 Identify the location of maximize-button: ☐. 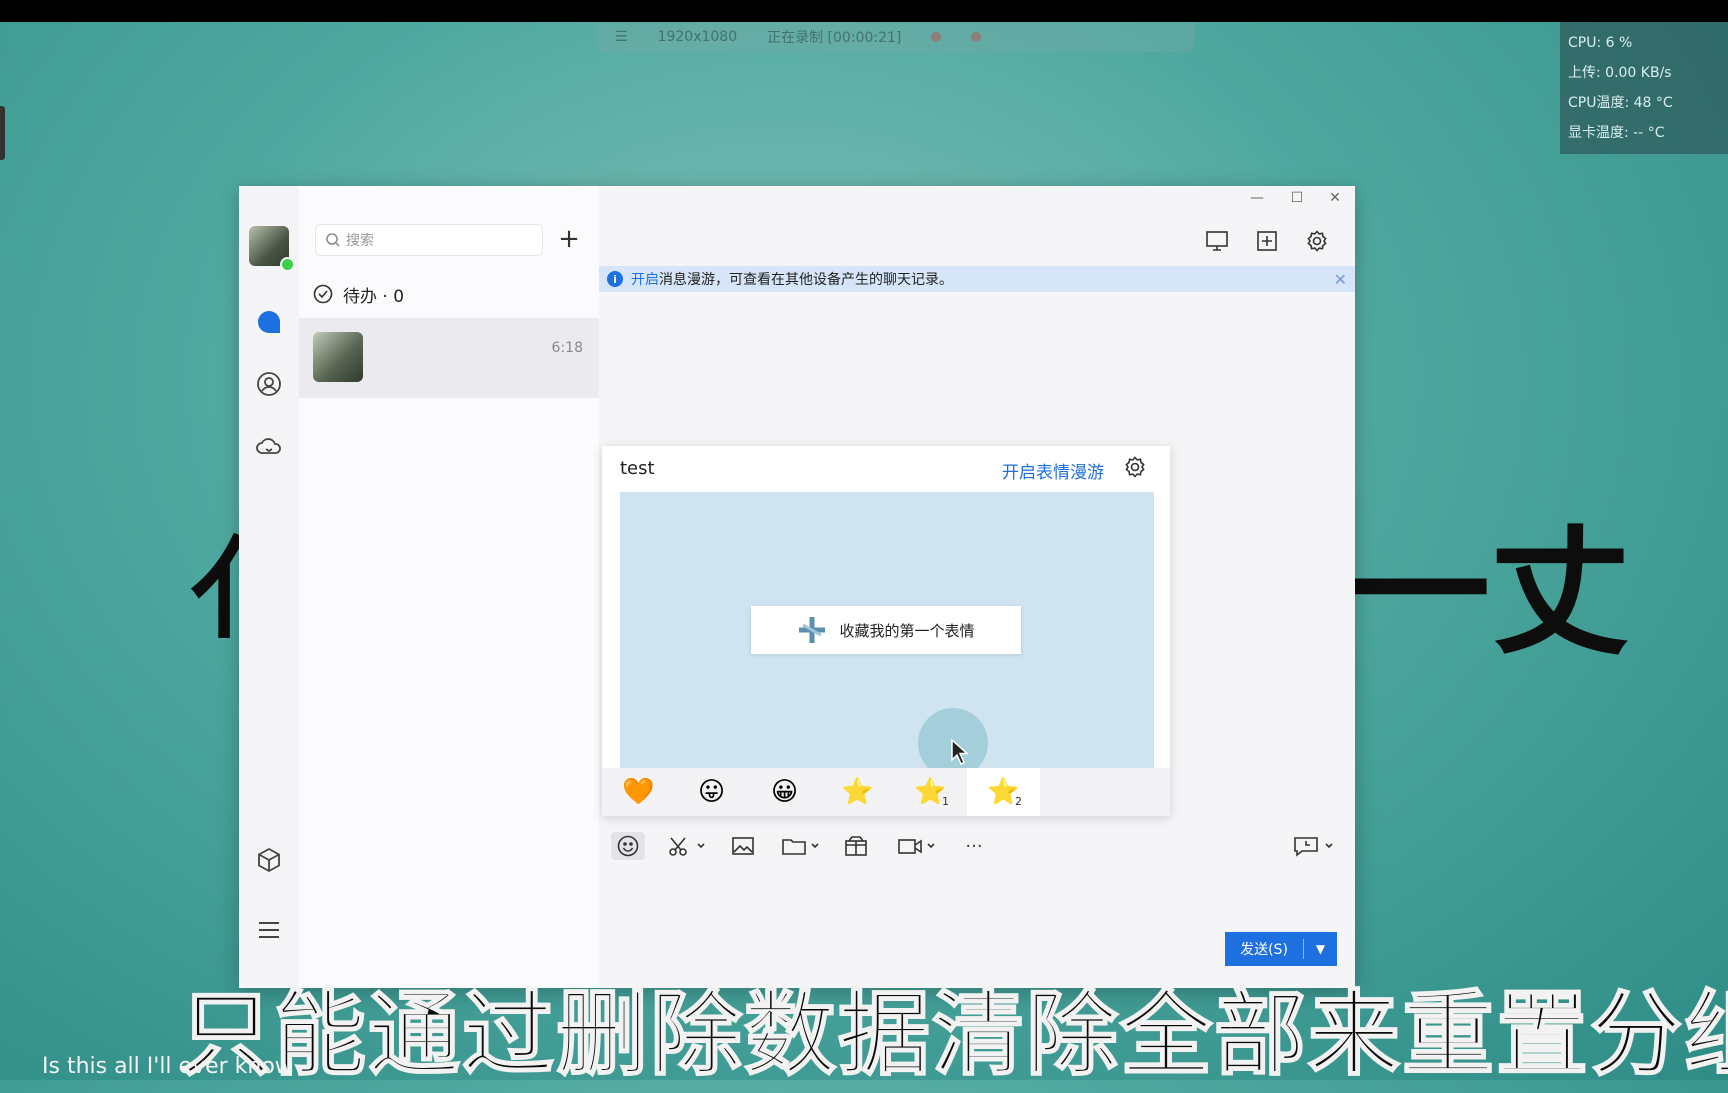
(1297, 198).